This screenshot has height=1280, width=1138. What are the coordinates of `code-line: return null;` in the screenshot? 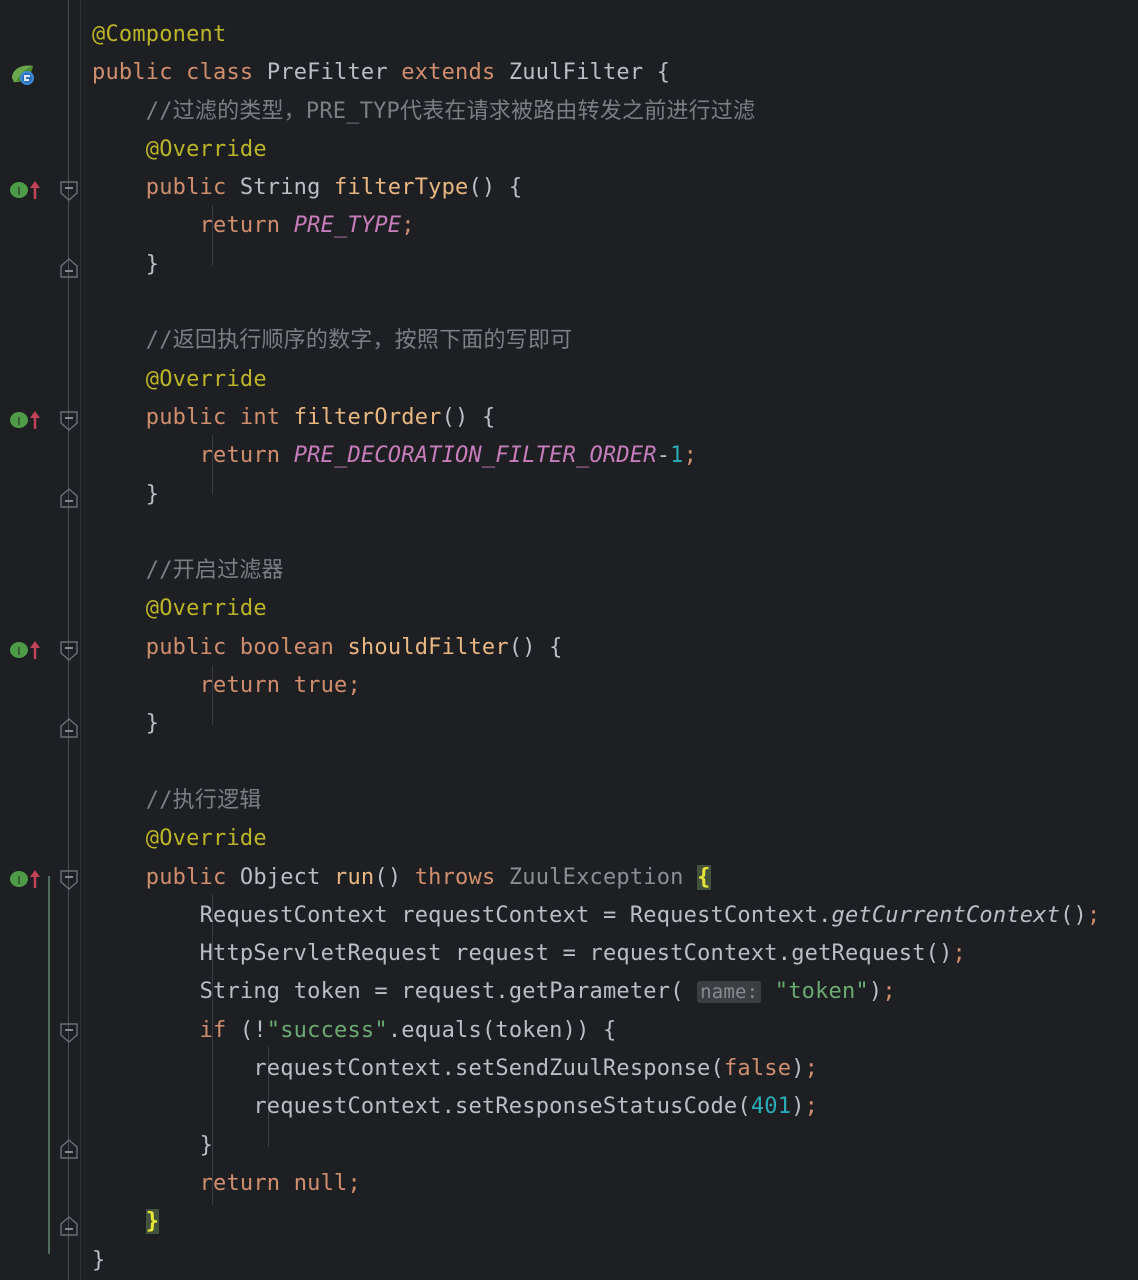 It's located at (609, 1184).